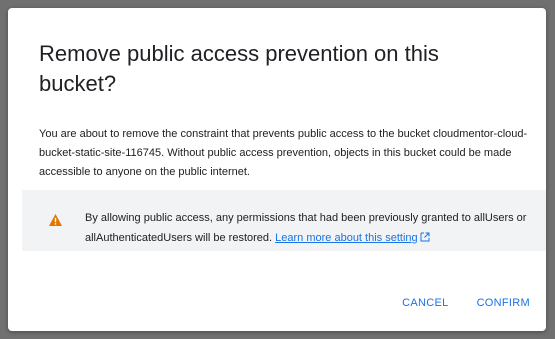 This screenshot has width=555, height=339. What do you see at coordinates (466, 303) in the screenshot?
I see `dialog-actions: CANCEL CONFIRM` at bounding box center [466, 303].